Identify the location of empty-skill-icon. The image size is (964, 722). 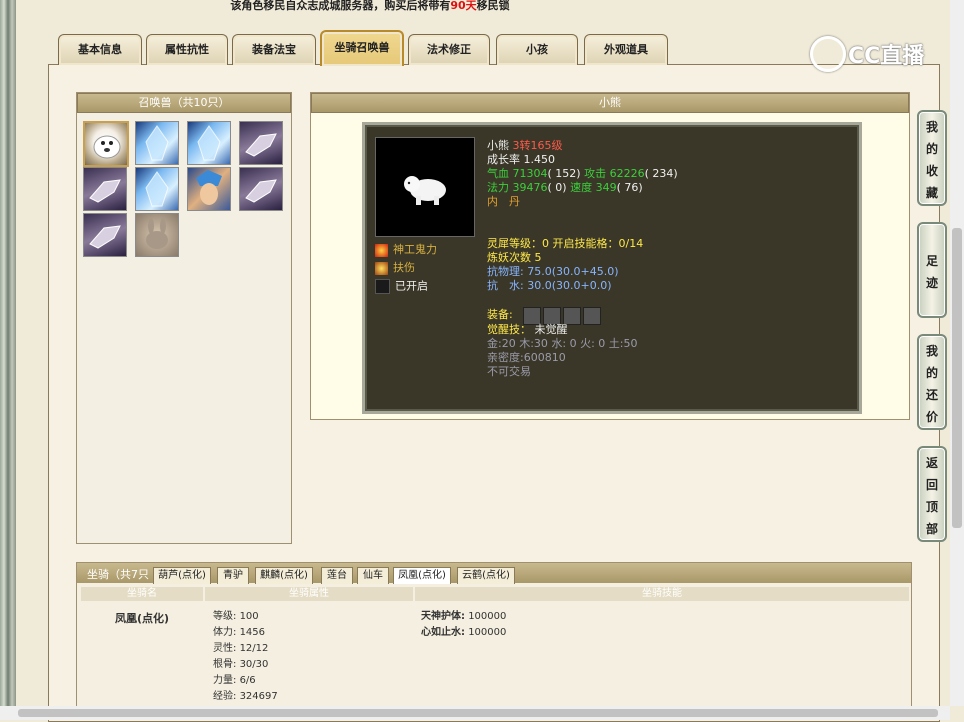
(382, 286).